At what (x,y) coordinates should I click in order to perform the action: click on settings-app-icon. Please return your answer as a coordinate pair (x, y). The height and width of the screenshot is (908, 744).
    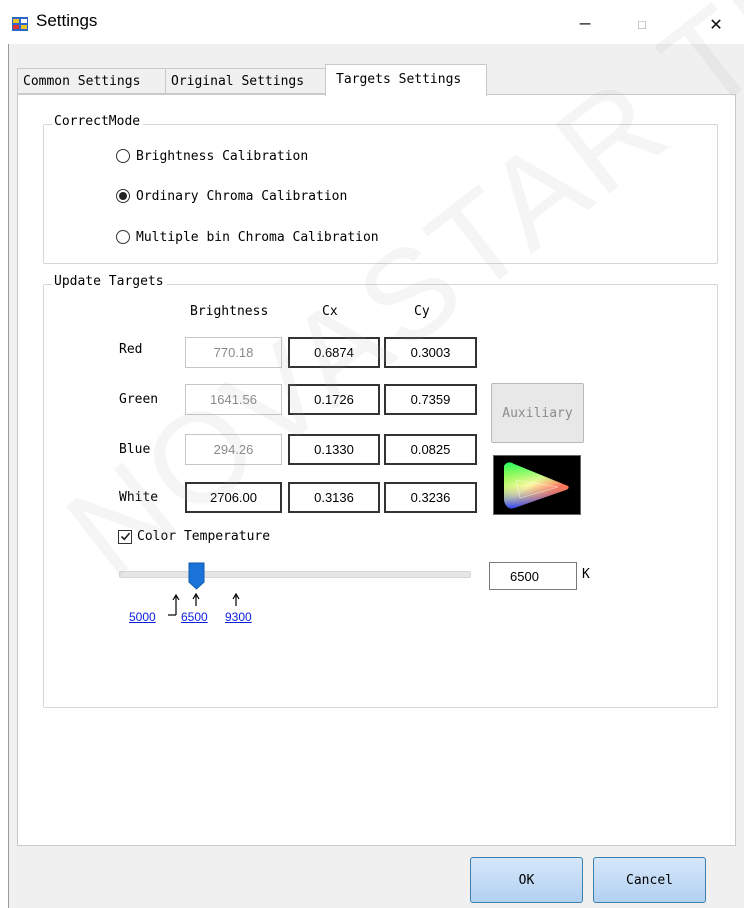
    Looking at the image, I should click on (20, 24).